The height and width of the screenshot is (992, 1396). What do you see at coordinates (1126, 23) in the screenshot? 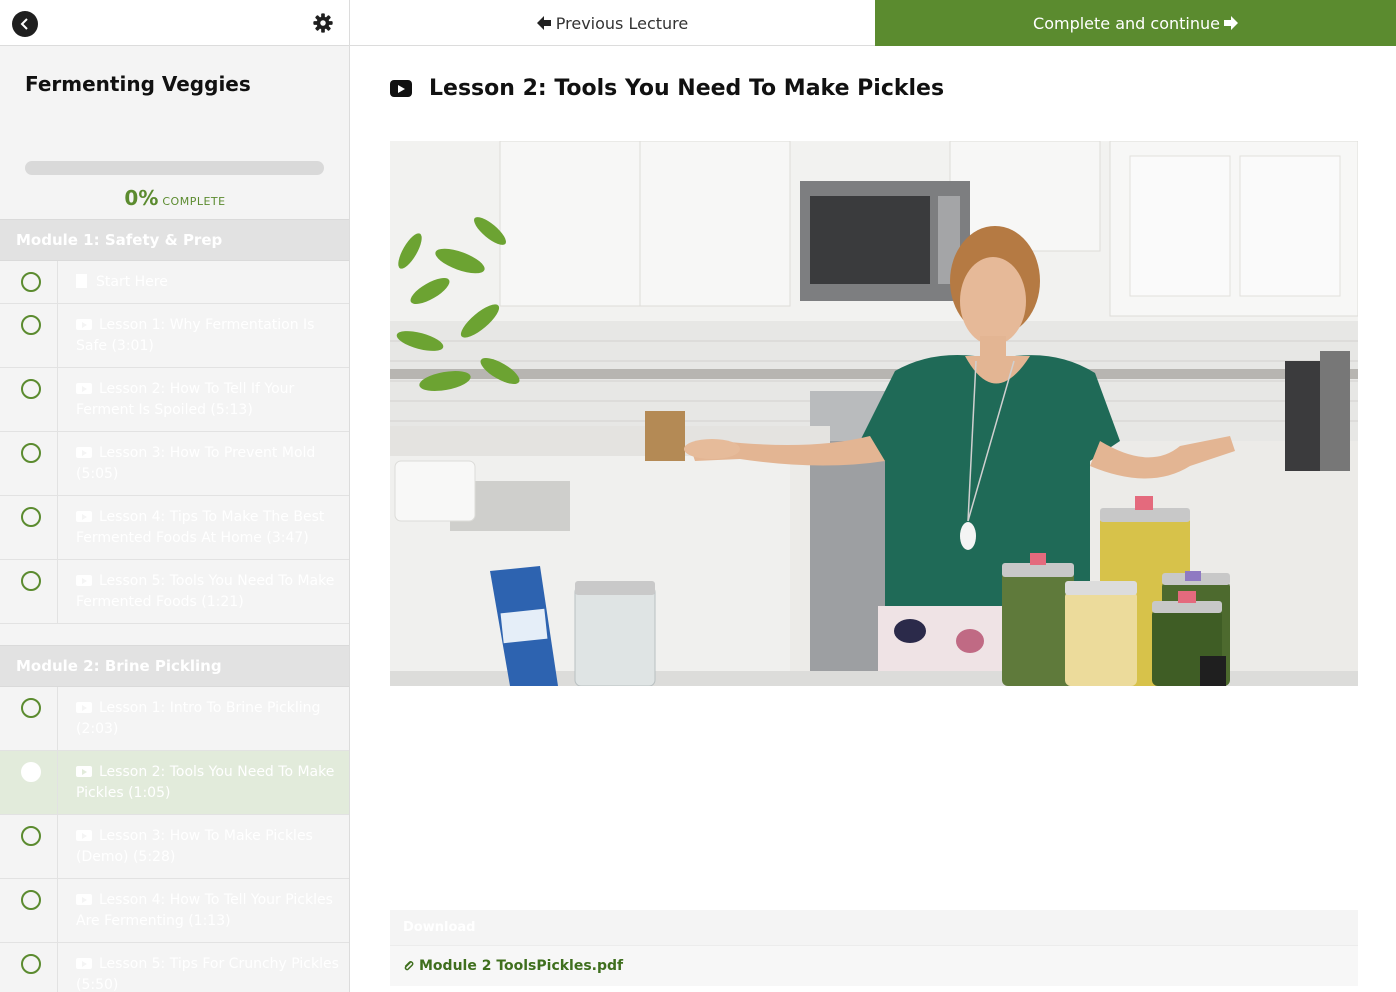
I see `complete-and-continue-label: Complete and continue` at bounding box center [1126, 23].